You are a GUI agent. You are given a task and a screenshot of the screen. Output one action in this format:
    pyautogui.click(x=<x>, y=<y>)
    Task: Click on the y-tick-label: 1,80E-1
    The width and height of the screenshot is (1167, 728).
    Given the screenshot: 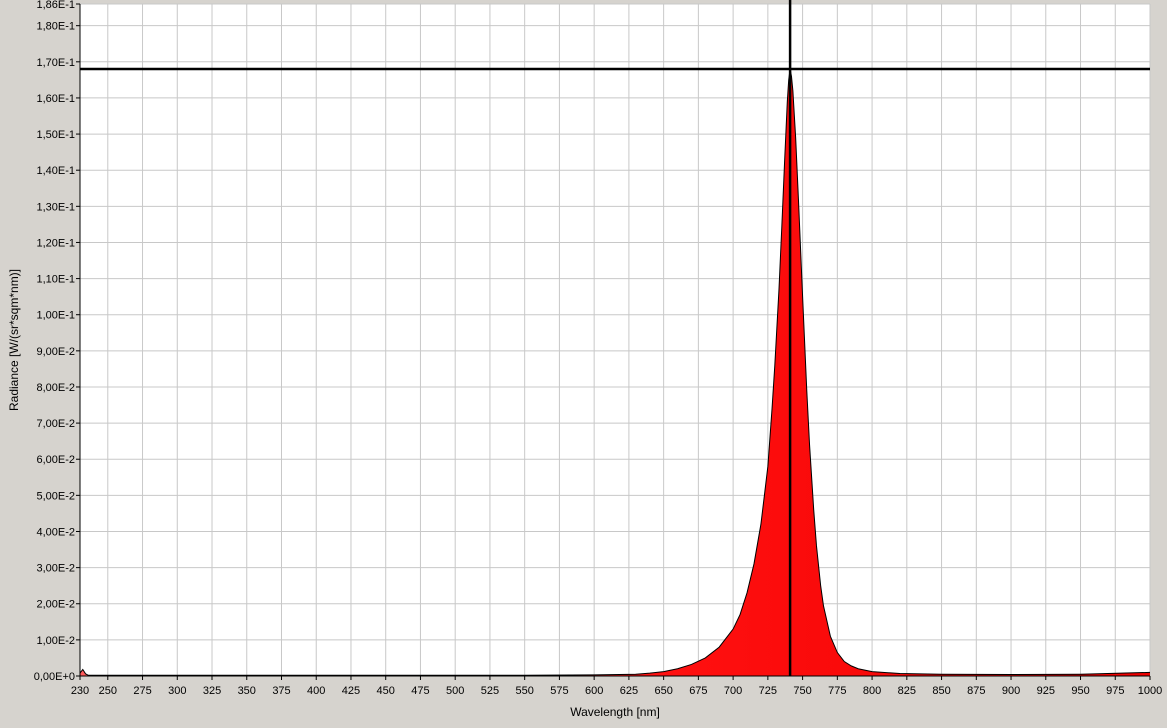 What is the action you would take?
    pyautogui.click(x=55, y=27)
    